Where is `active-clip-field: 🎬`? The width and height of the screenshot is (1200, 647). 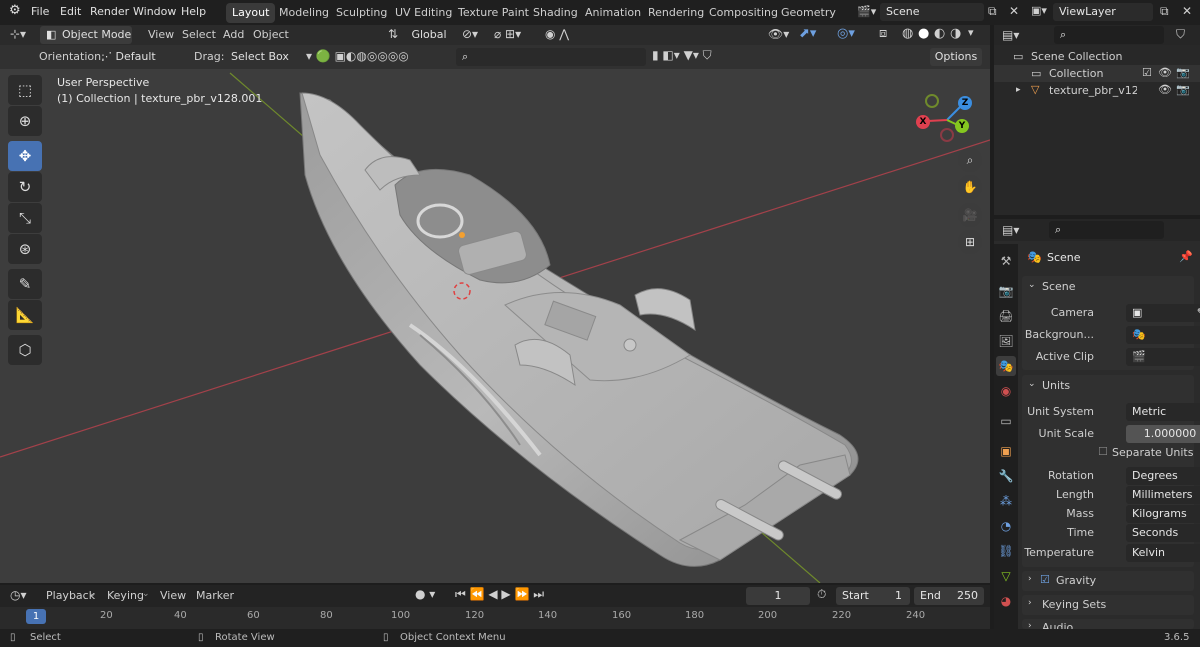
active-clip-field: 🎬 is located at coordinates (1163, 357).